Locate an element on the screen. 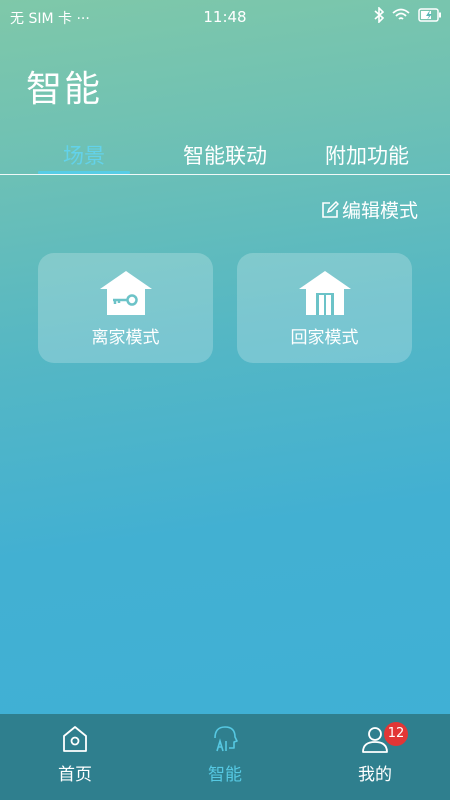 The image size is (450, 800). nav-label: 智能 is located at coordinates (225, 775).